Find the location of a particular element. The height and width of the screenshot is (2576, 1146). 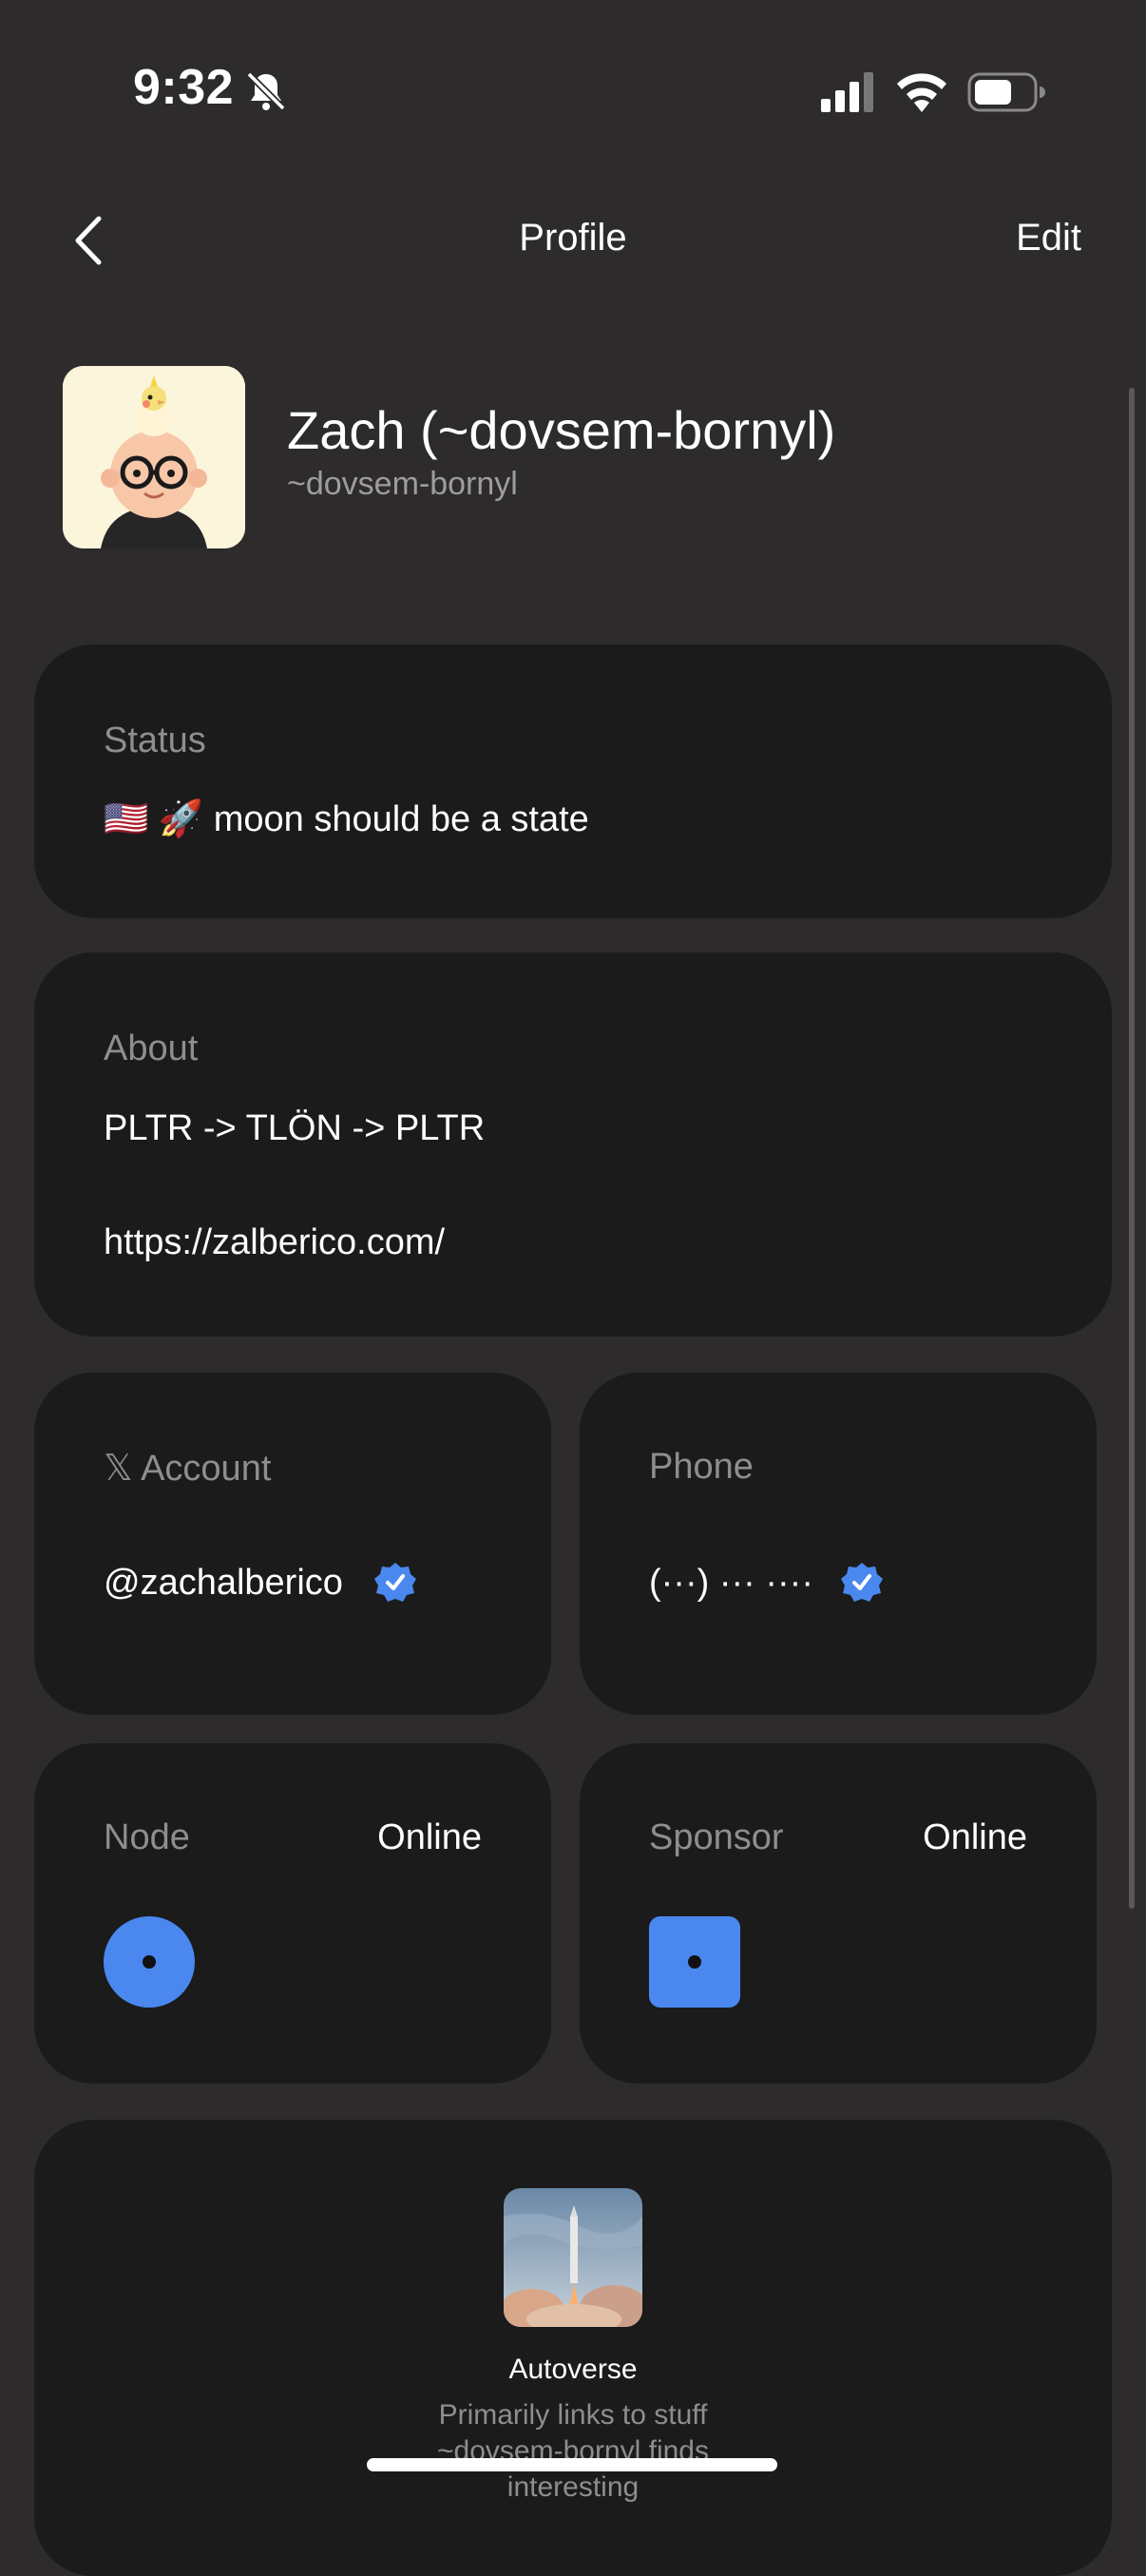

display-name: Zach (~dovsem-bornyl) is located at coordinates (561, 430).